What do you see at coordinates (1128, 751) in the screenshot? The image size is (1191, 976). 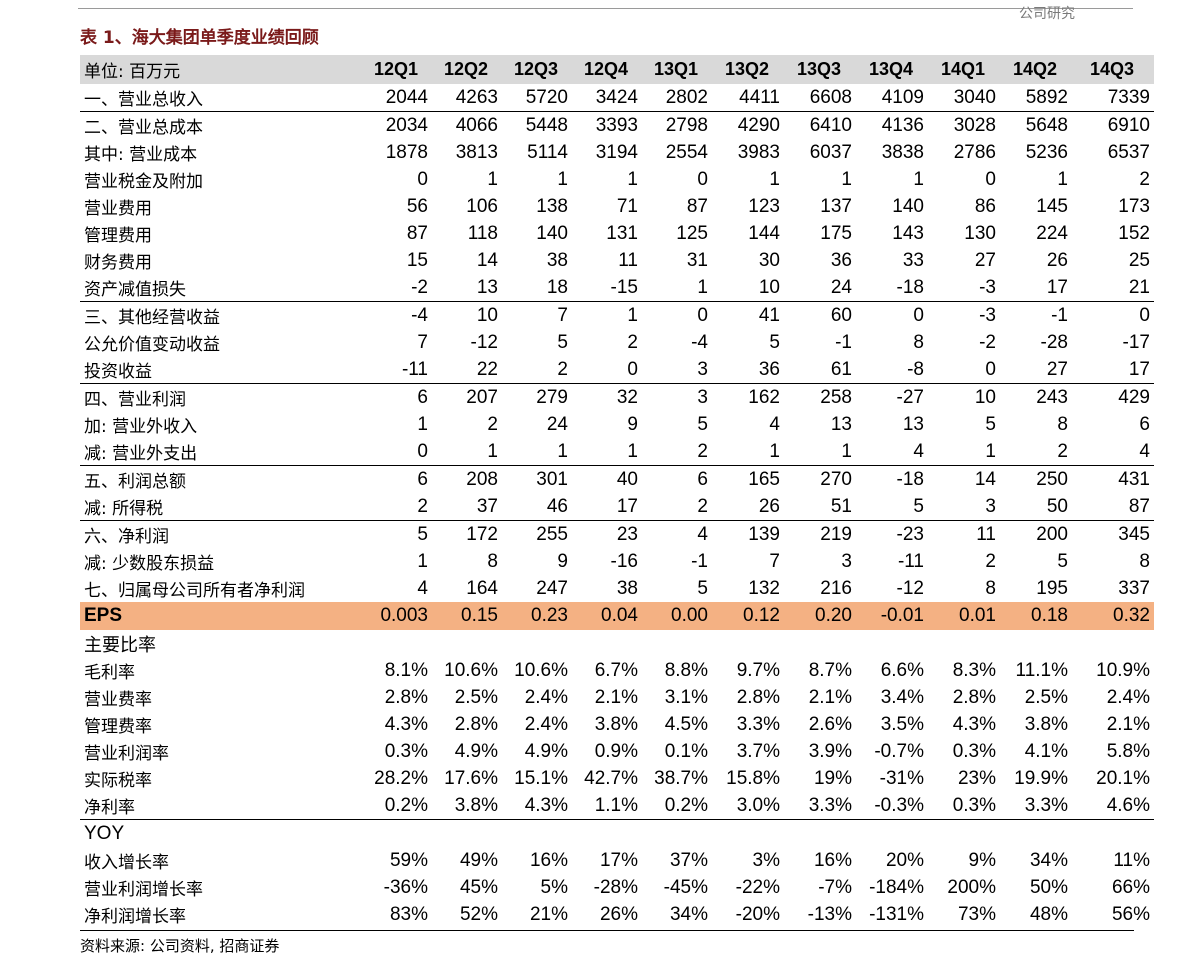 I see `value-cell: 5.8%` at bounding box center [1128, 751].